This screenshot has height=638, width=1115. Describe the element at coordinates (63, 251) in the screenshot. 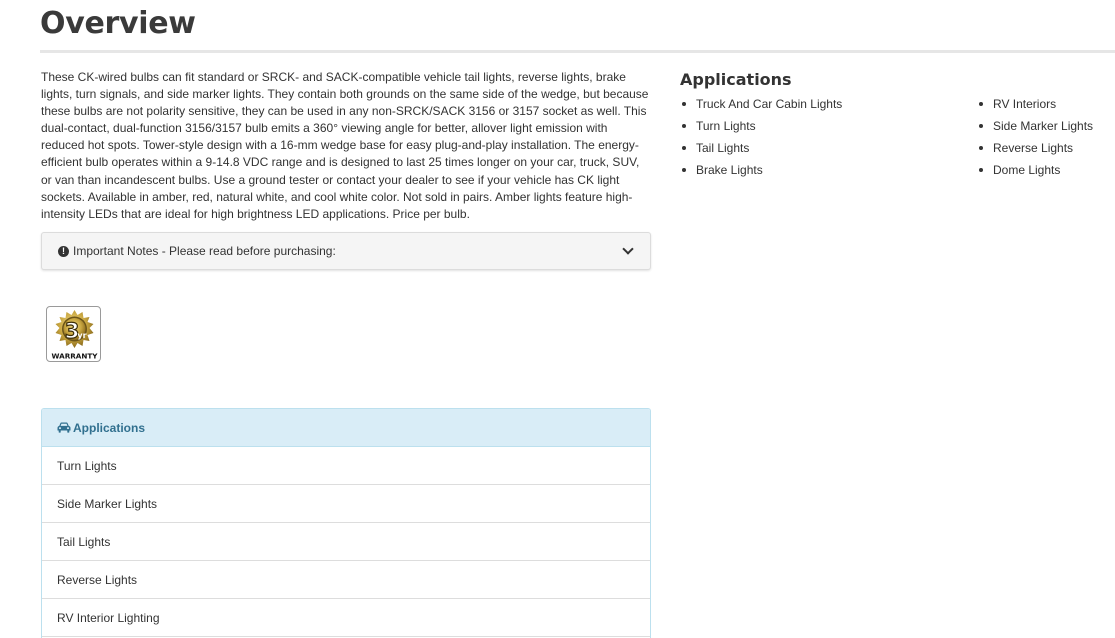

I see `exclamation-circle-icon: !` at that location.